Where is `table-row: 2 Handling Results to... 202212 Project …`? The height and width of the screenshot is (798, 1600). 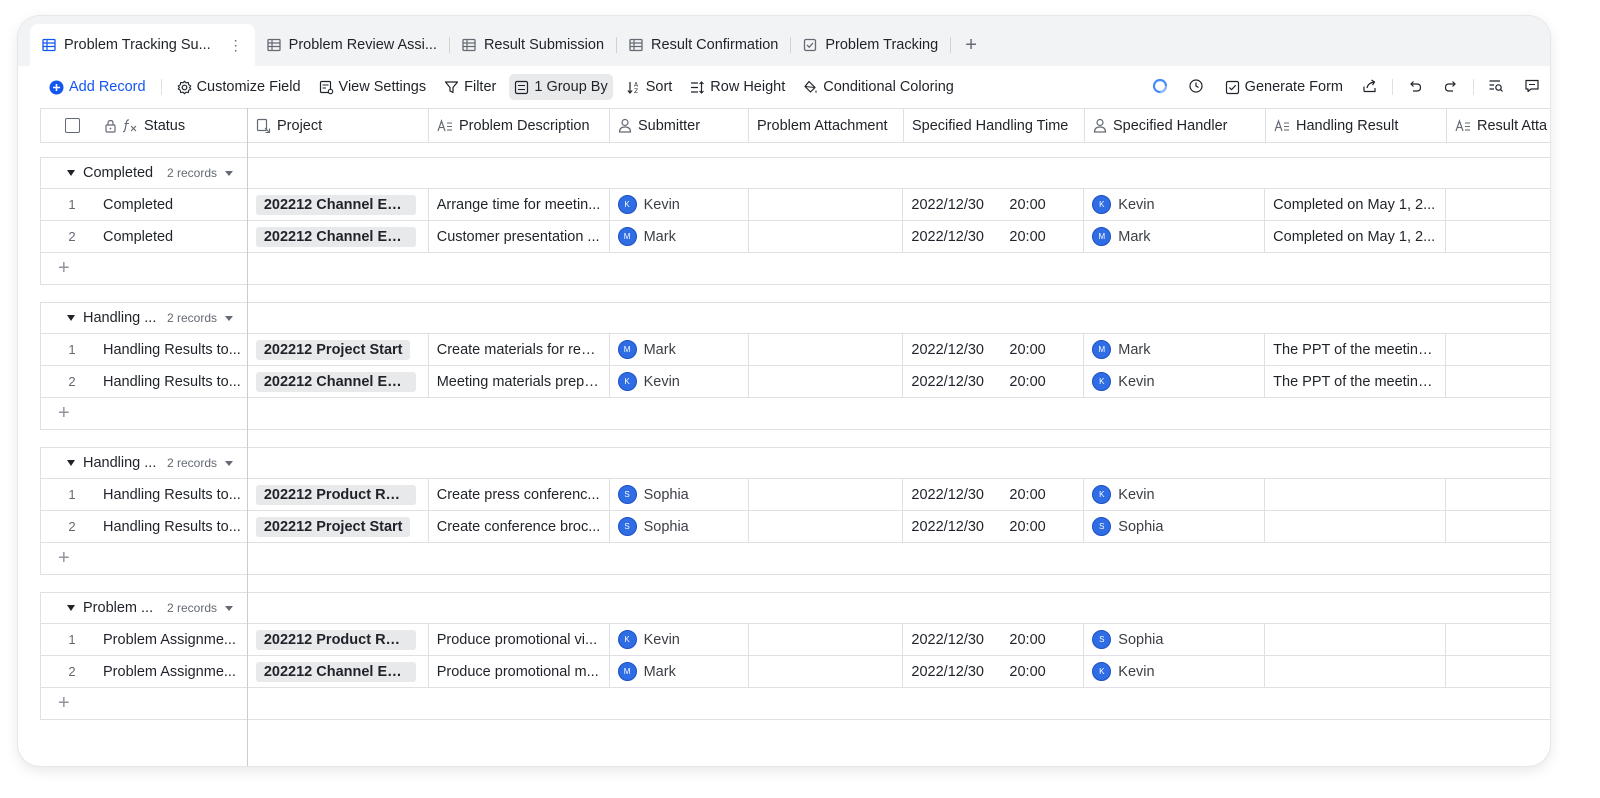
table-row: 2 Handling Results to... 202212 Project … is located at coordinates (795, 527).